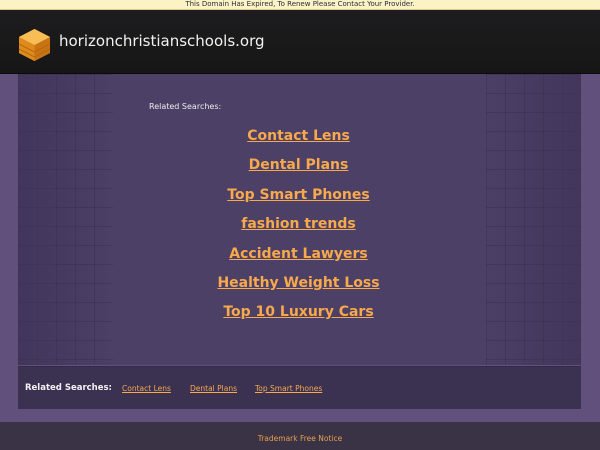 The width and height of the screenshot is (600, 450). What do you see at coordinates (185, 106) in the screenshot?
I see `related-searches-label: Related Searches:` at bounding box center [185, 106].